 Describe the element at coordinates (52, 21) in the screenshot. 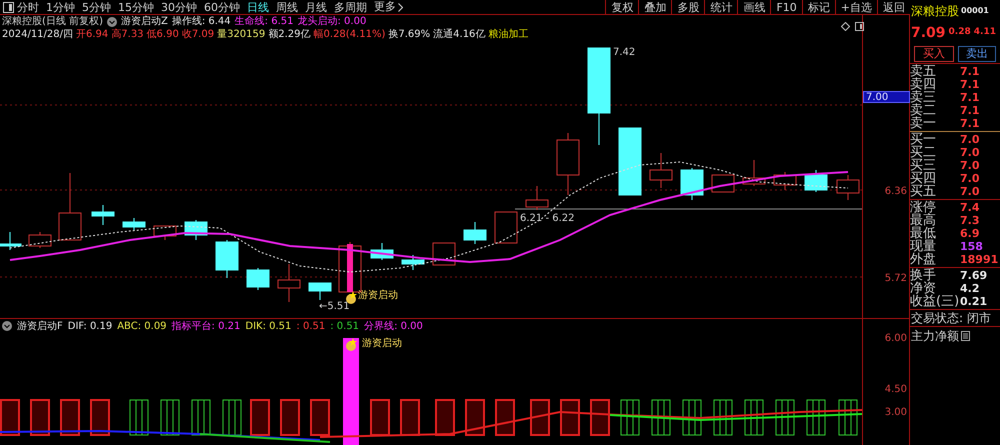

I see `chart-title: 深粮控股(日线 前复权)` at that location.